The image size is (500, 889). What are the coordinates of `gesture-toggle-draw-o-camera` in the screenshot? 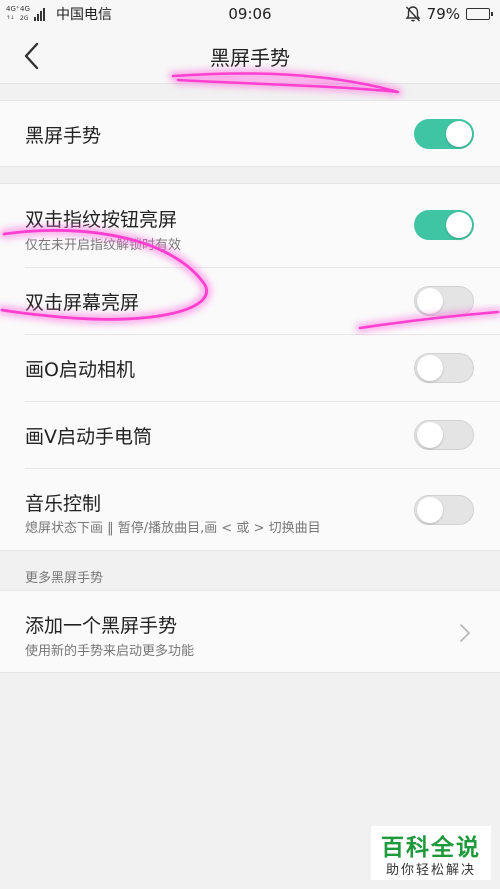 It's located at (444, 368).